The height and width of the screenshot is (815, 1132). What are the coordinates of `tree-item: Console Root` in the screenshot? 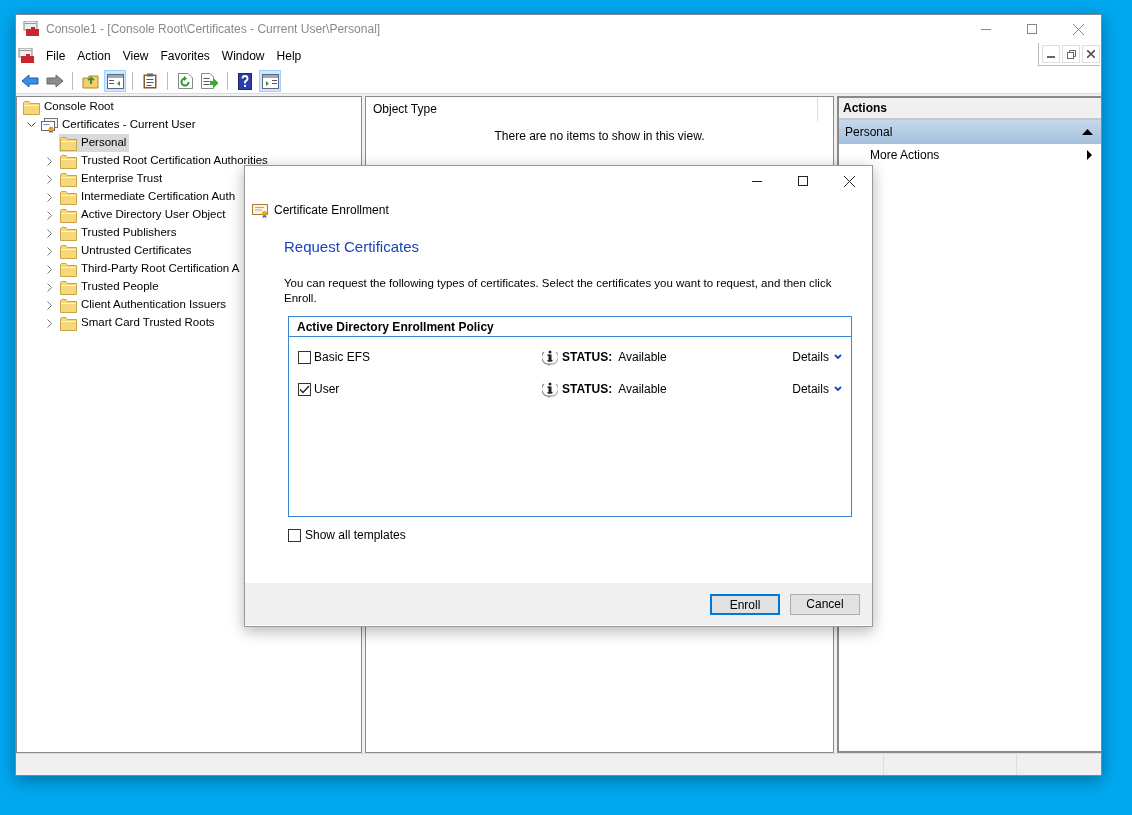 It's located at (69, 107).